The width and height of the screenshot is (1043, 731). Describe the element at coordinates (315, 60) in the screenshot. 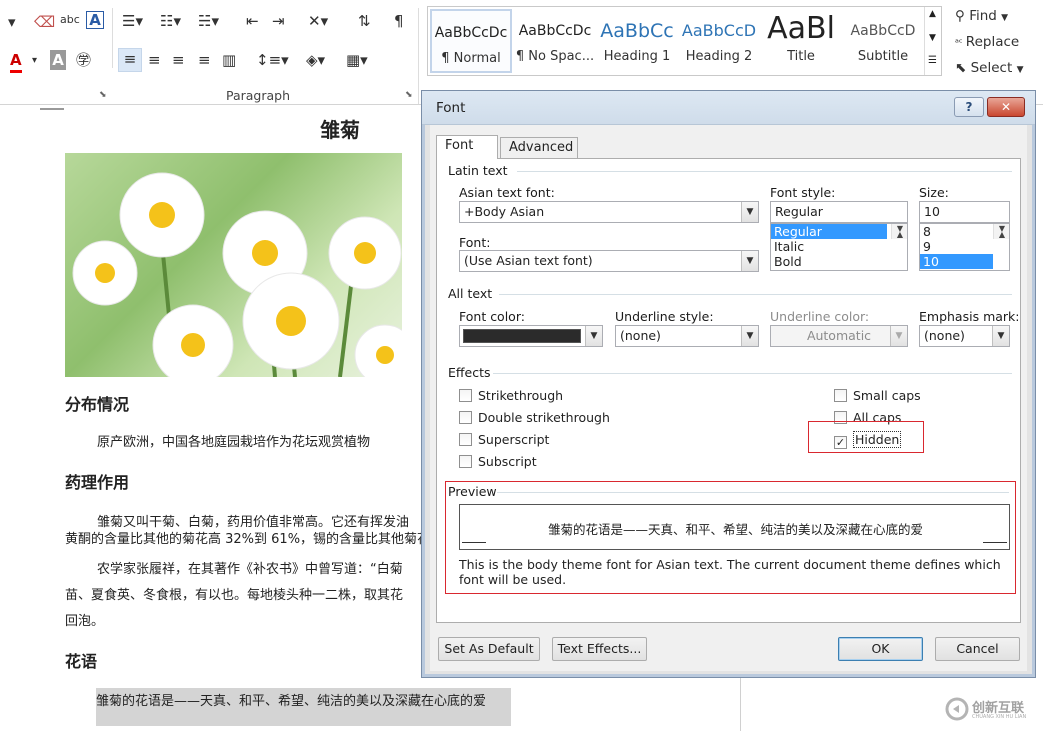

I see `shading-icon: ◈▾` at that location.